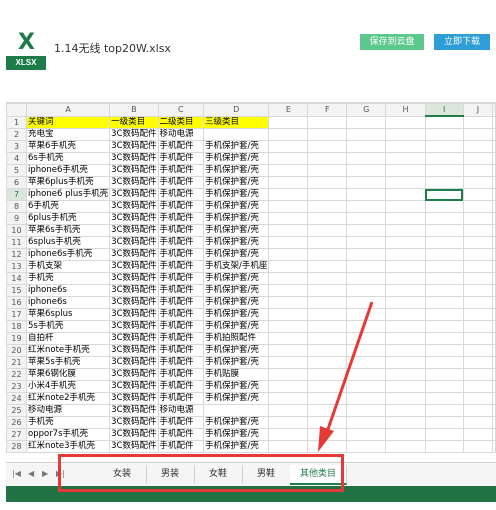  Describe the element at coordinates (16, 473) in the screenshot. I see `first-sheet-arrow-icon: |◀` at that location.